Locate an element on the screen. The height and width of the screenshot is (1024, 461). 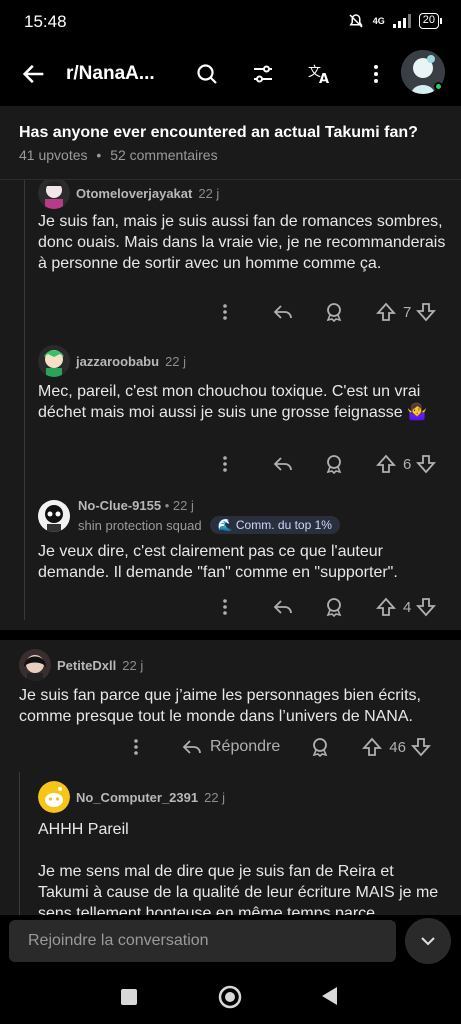
battery-indicator: 20 is located at coordinates (430, 21).